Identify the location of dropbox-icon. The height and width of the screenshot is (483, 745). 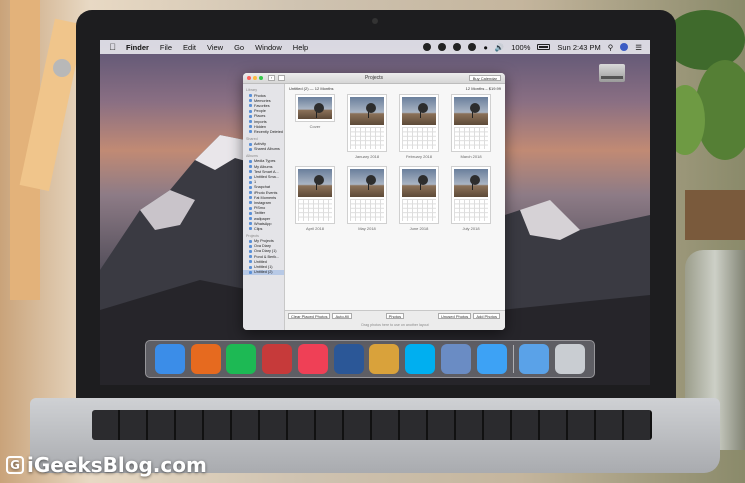
(277, 359).